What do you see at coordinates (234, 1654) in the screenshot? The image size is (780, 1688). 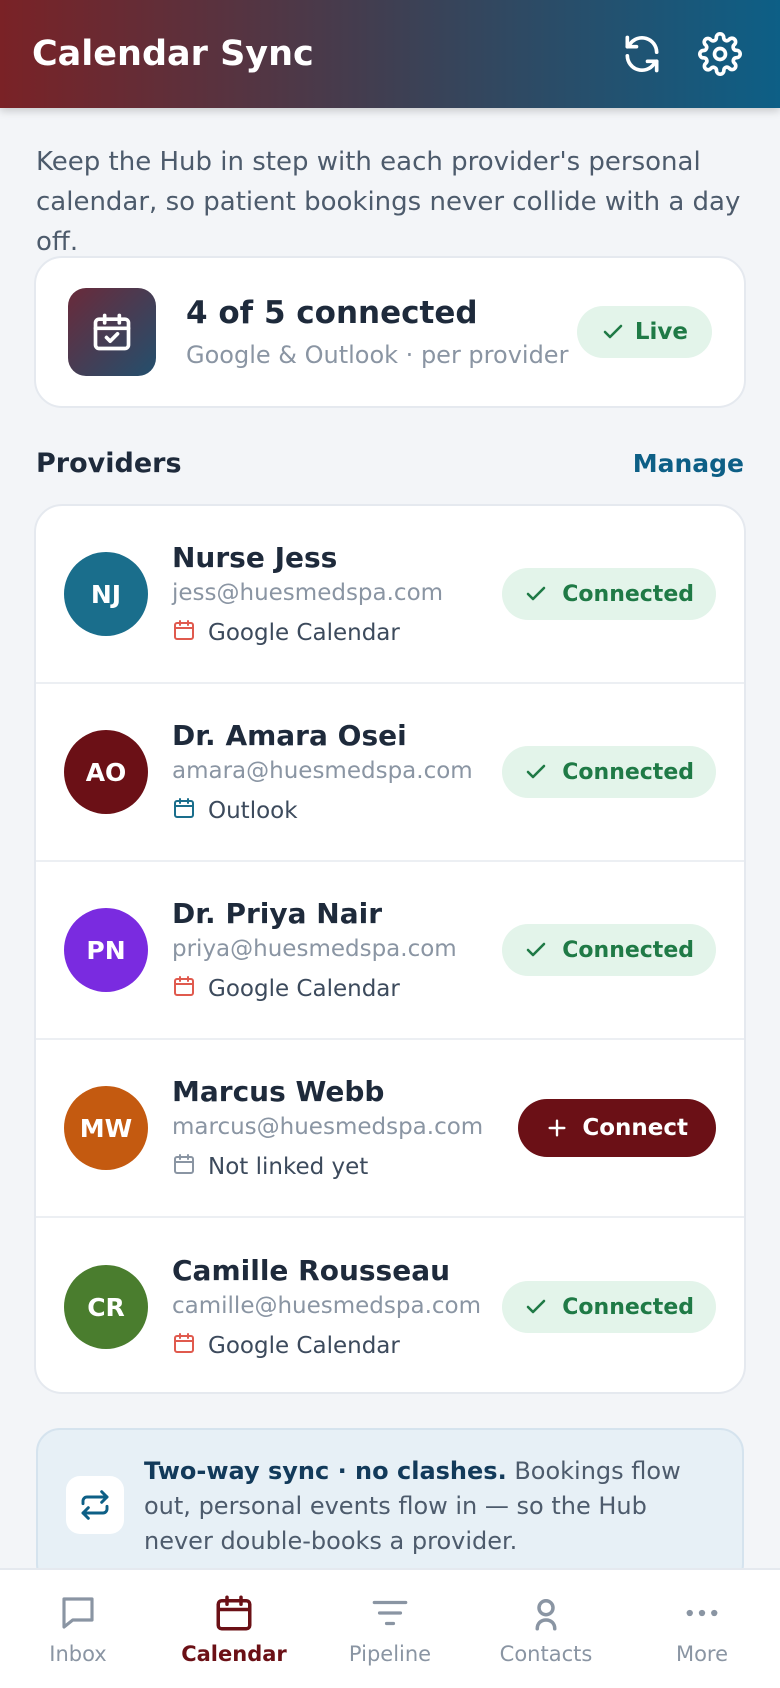 I see `nav-label: Calendar` at bounding box center [234, 1654].